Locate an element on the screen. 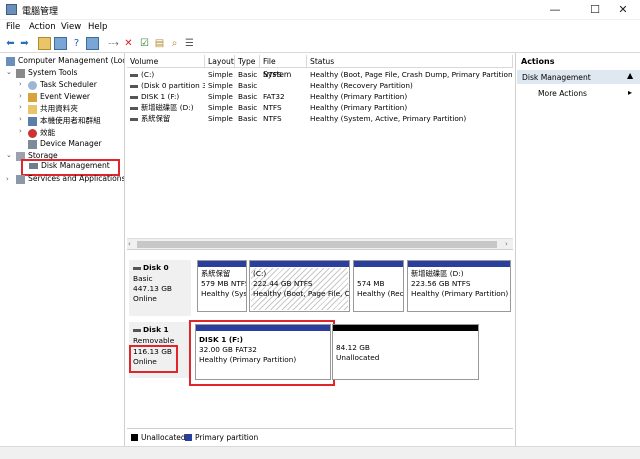 The width and height of the screenshot is (640, 459). cell-volume: 系統保留 is located at coordinates (156, 118).